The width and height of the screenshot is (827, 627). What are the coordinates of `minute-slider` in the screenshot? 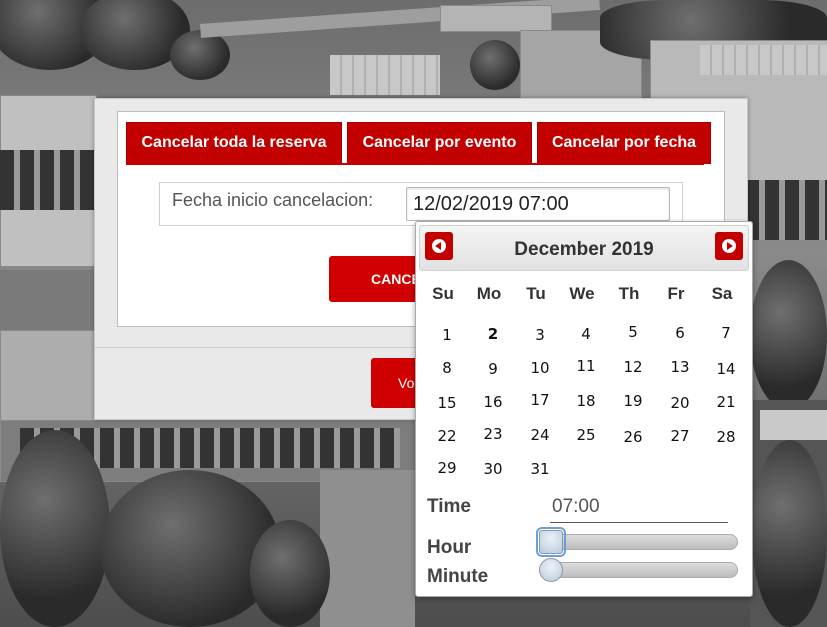 It's located at (638, 570).